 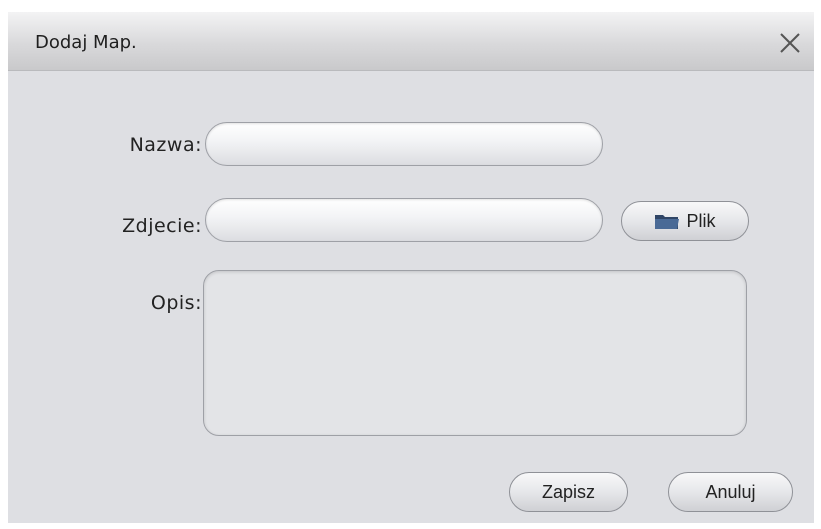 I want to click on save-button-label: Zapisz, so click(x=568, y=491).